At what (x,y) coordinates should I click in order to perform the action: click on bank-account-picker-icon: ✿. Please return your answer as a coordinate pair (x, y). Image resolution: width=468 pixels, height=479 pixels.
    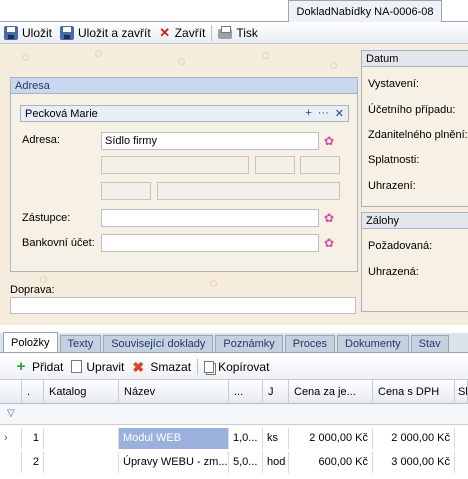
    Looking at the image, I should click on (329, 243).